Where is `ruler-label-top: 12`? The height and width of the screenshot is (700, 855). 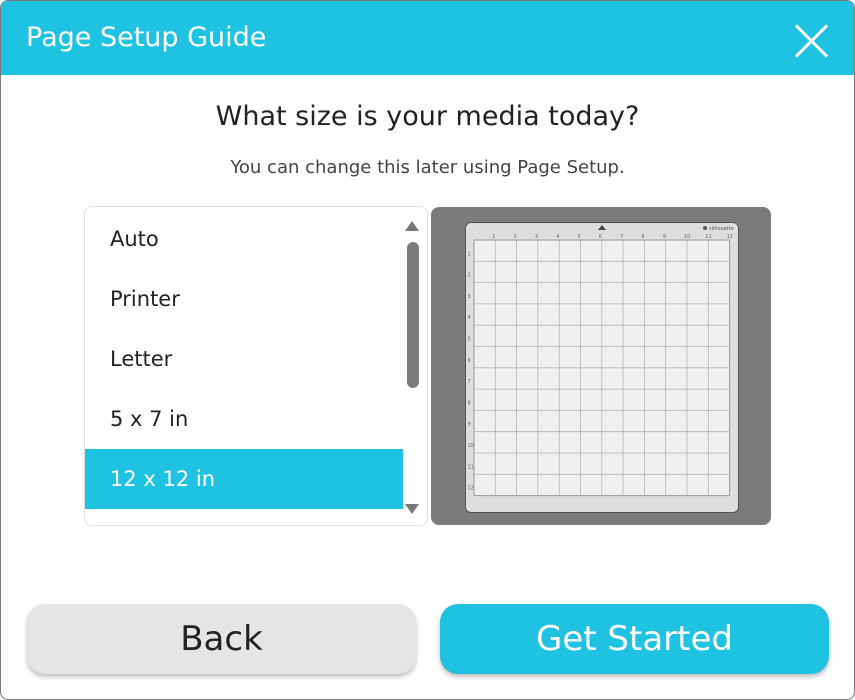
ruler-label-top: 12 is located at coordinates (730, 237).